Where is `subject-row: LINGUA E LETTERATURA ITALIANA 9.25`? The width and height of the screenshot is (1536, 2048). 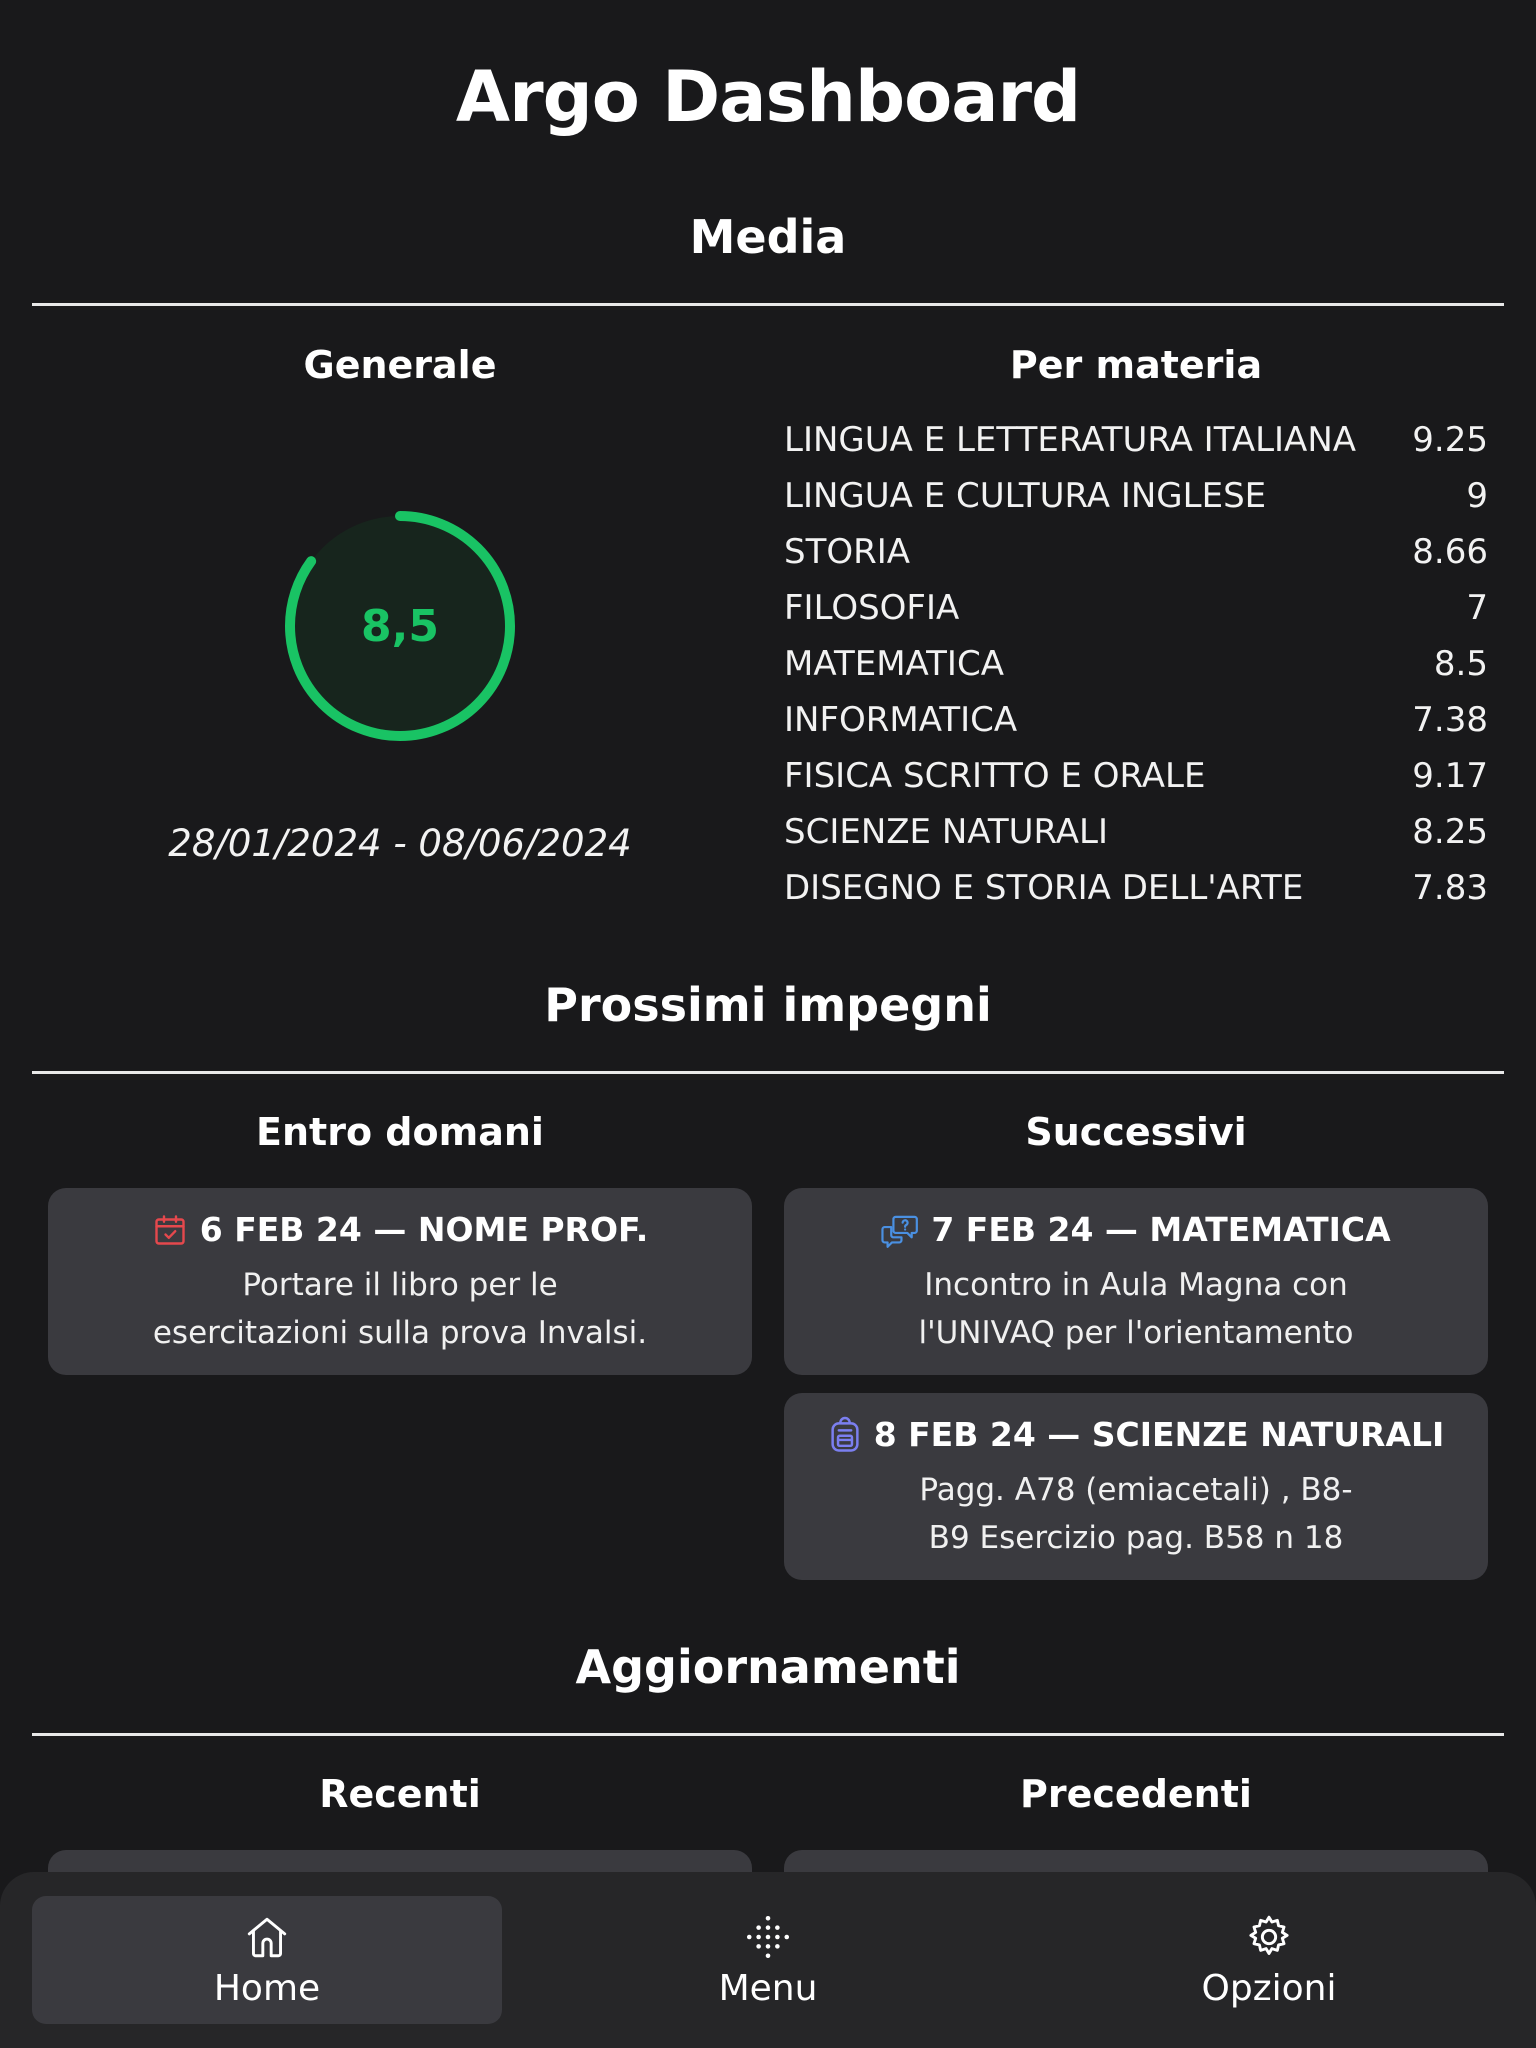 subject-row: LINGUA E LETTERATURA ITALIANA 9.25 is located at coordinates (1136, 440).